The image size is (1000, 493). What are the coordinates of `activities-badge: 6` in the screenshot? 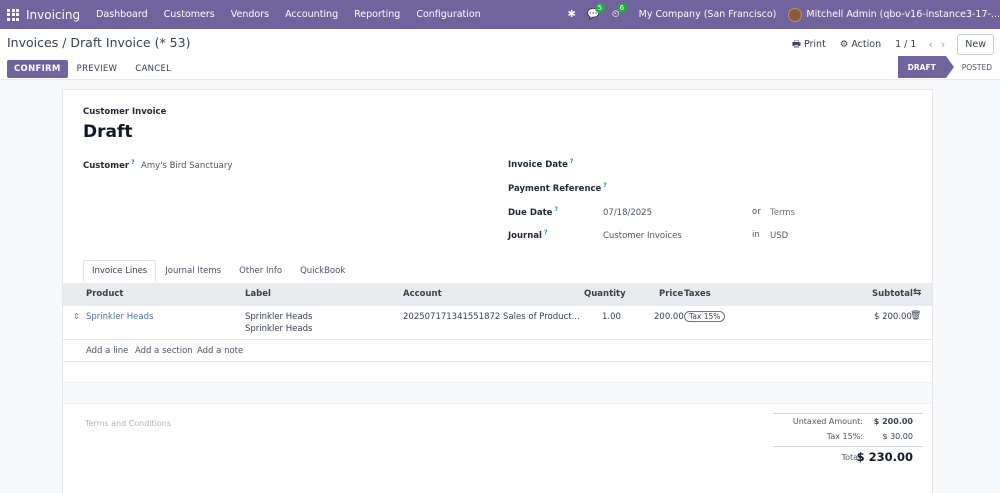 It's located at (622, 8).